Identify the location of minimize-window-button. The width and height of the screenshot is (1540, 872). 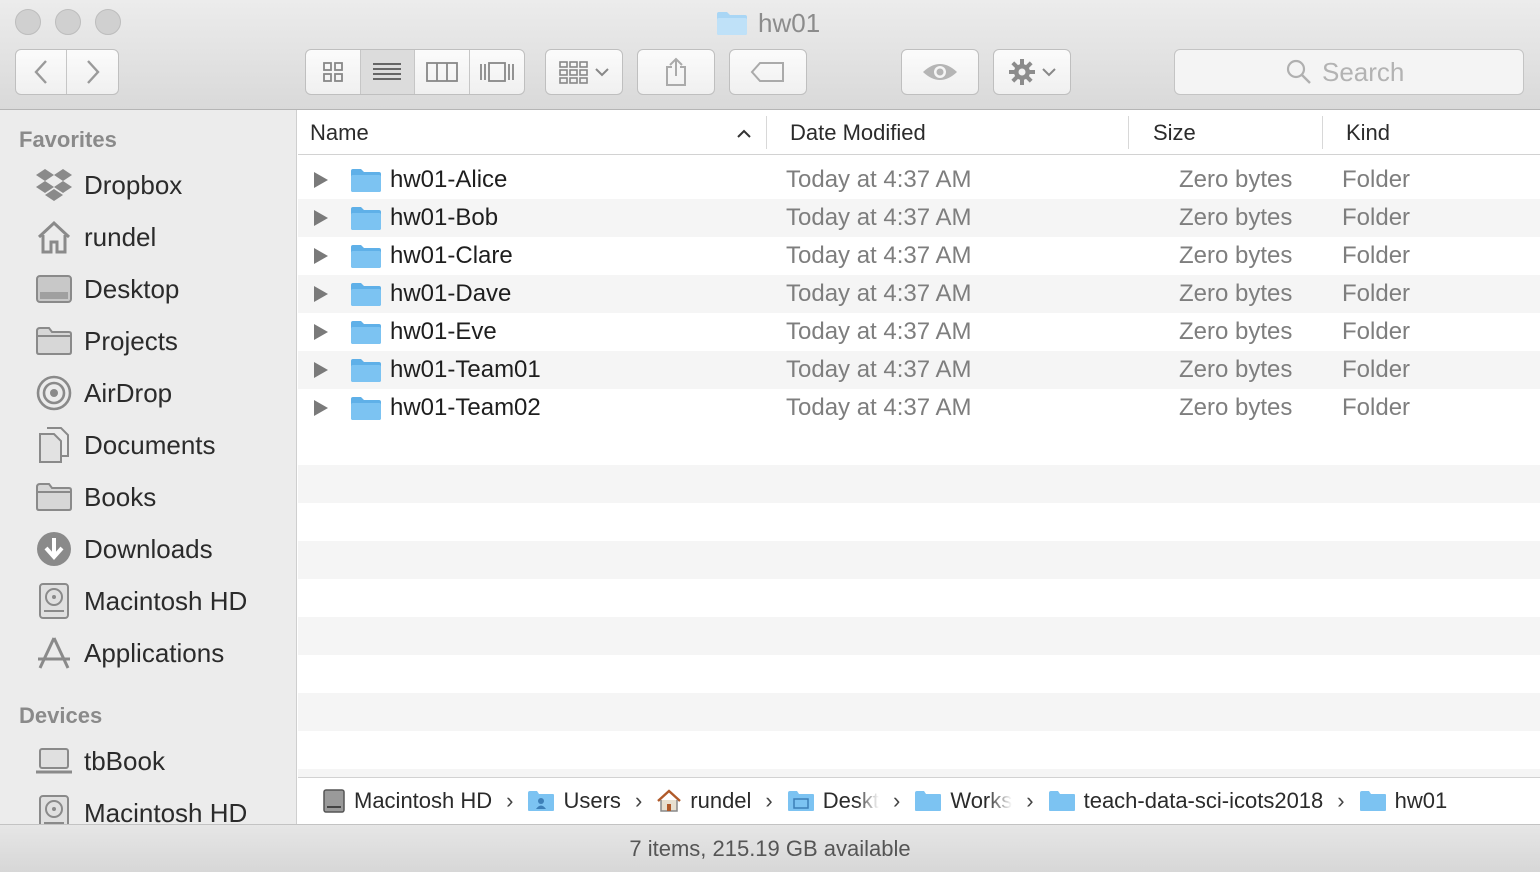
(68, 22).